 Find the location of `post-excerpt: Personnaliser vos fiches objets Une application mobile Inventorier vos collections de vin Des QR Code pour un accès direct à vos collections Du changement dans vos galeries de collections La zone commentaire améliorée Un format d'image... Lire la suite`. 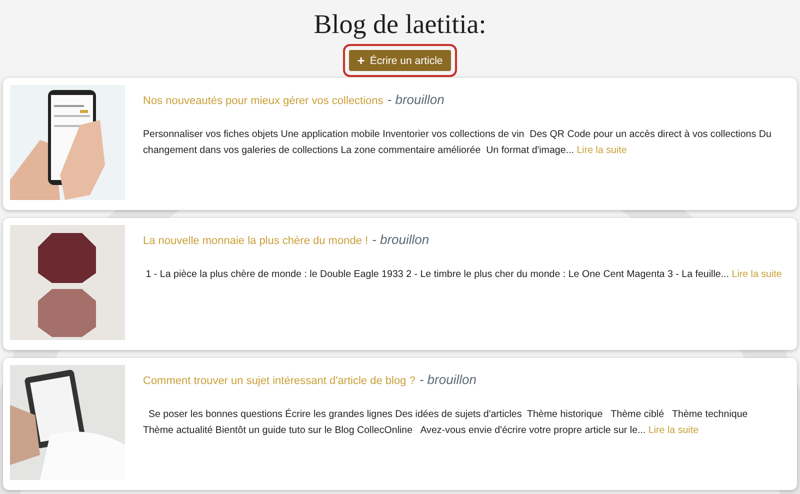

post-excerpt: Personnaliser vos fiches objets Une application mobile Inventorier vos collections de vin Des QR Code pour un accès direct à vos collections Du changement dans vos galeries de collections La zone commentaire améliorée Un format d'image... Lire la suite is located at coordinates (457, 143).